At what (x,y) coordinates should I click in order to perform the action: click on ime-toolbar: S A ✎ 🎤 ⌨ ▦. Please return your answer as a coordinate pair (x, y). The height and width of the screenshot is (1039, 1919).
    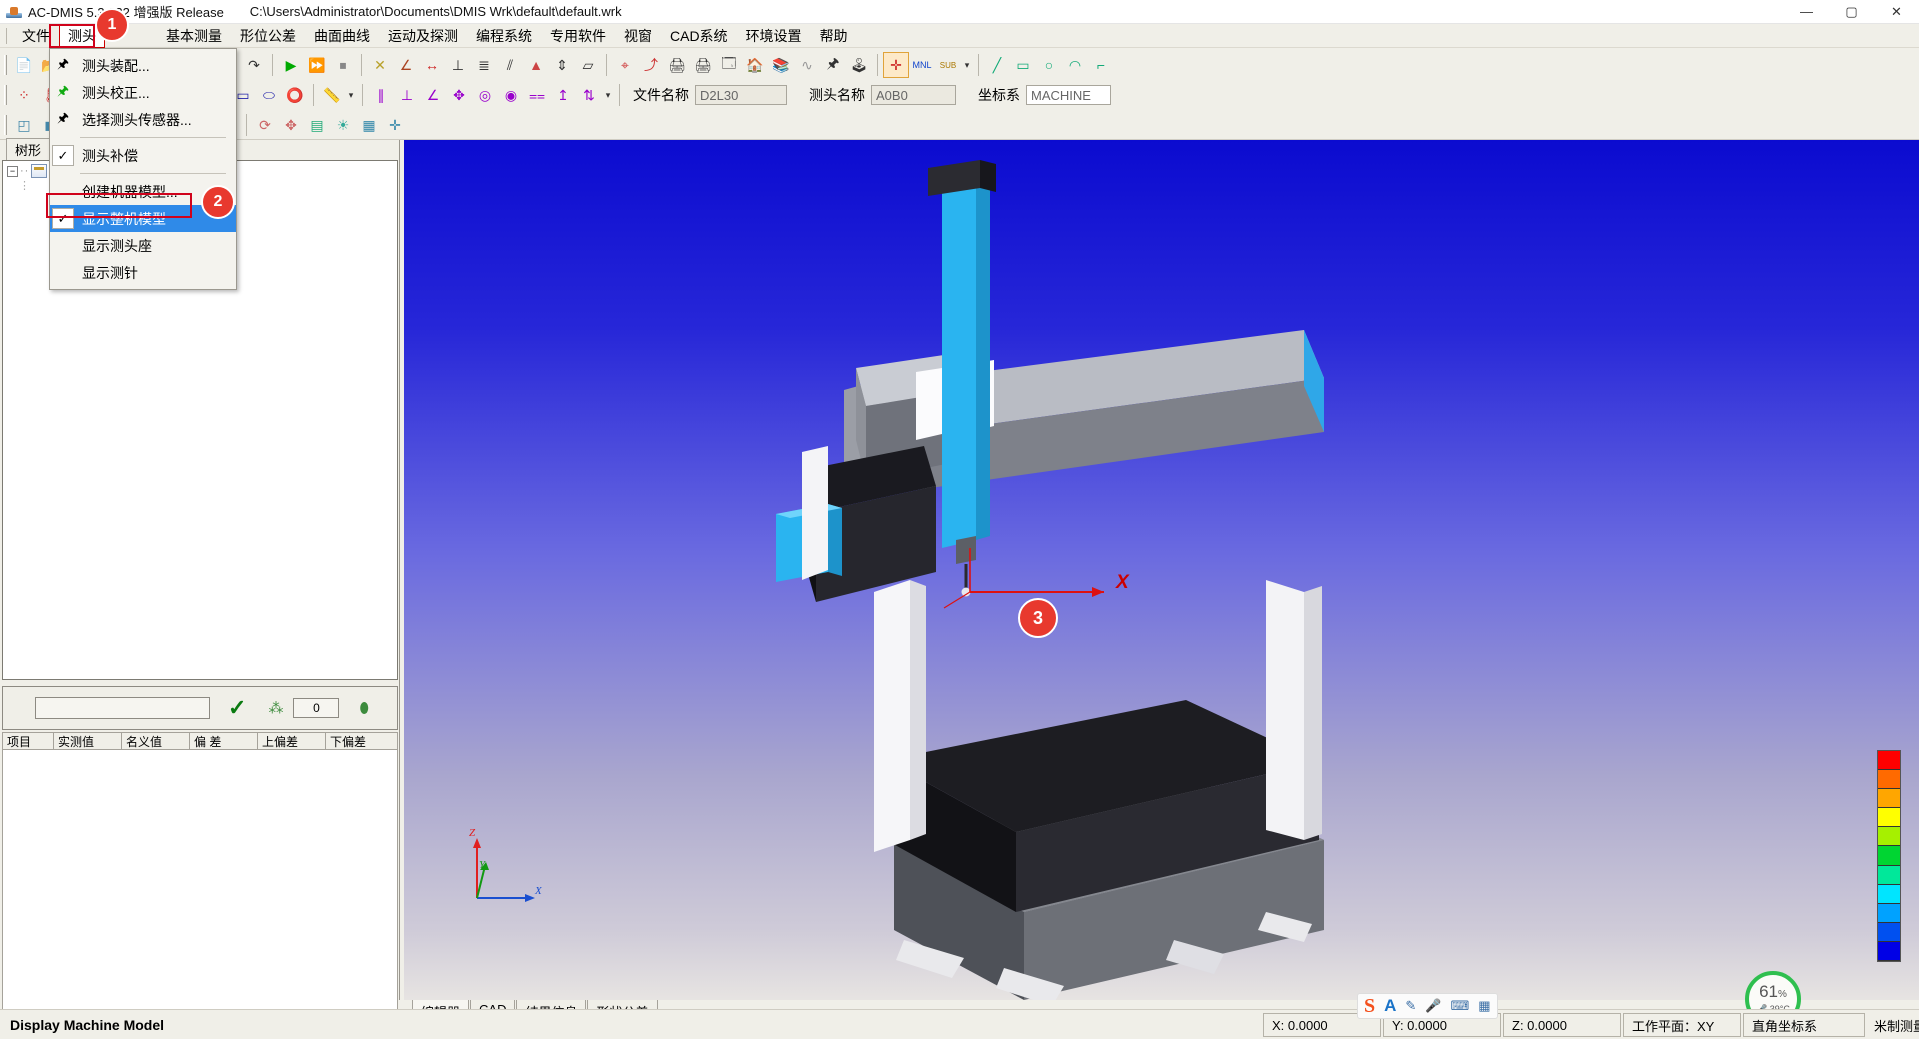
    Looking at the image, I should click on (1427, 1006).